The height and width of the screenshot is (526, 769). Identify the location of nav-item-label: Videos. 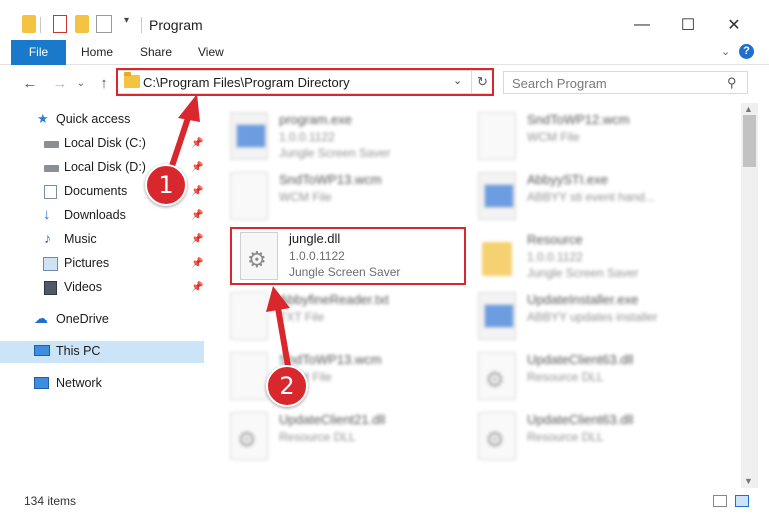
(83, 287).